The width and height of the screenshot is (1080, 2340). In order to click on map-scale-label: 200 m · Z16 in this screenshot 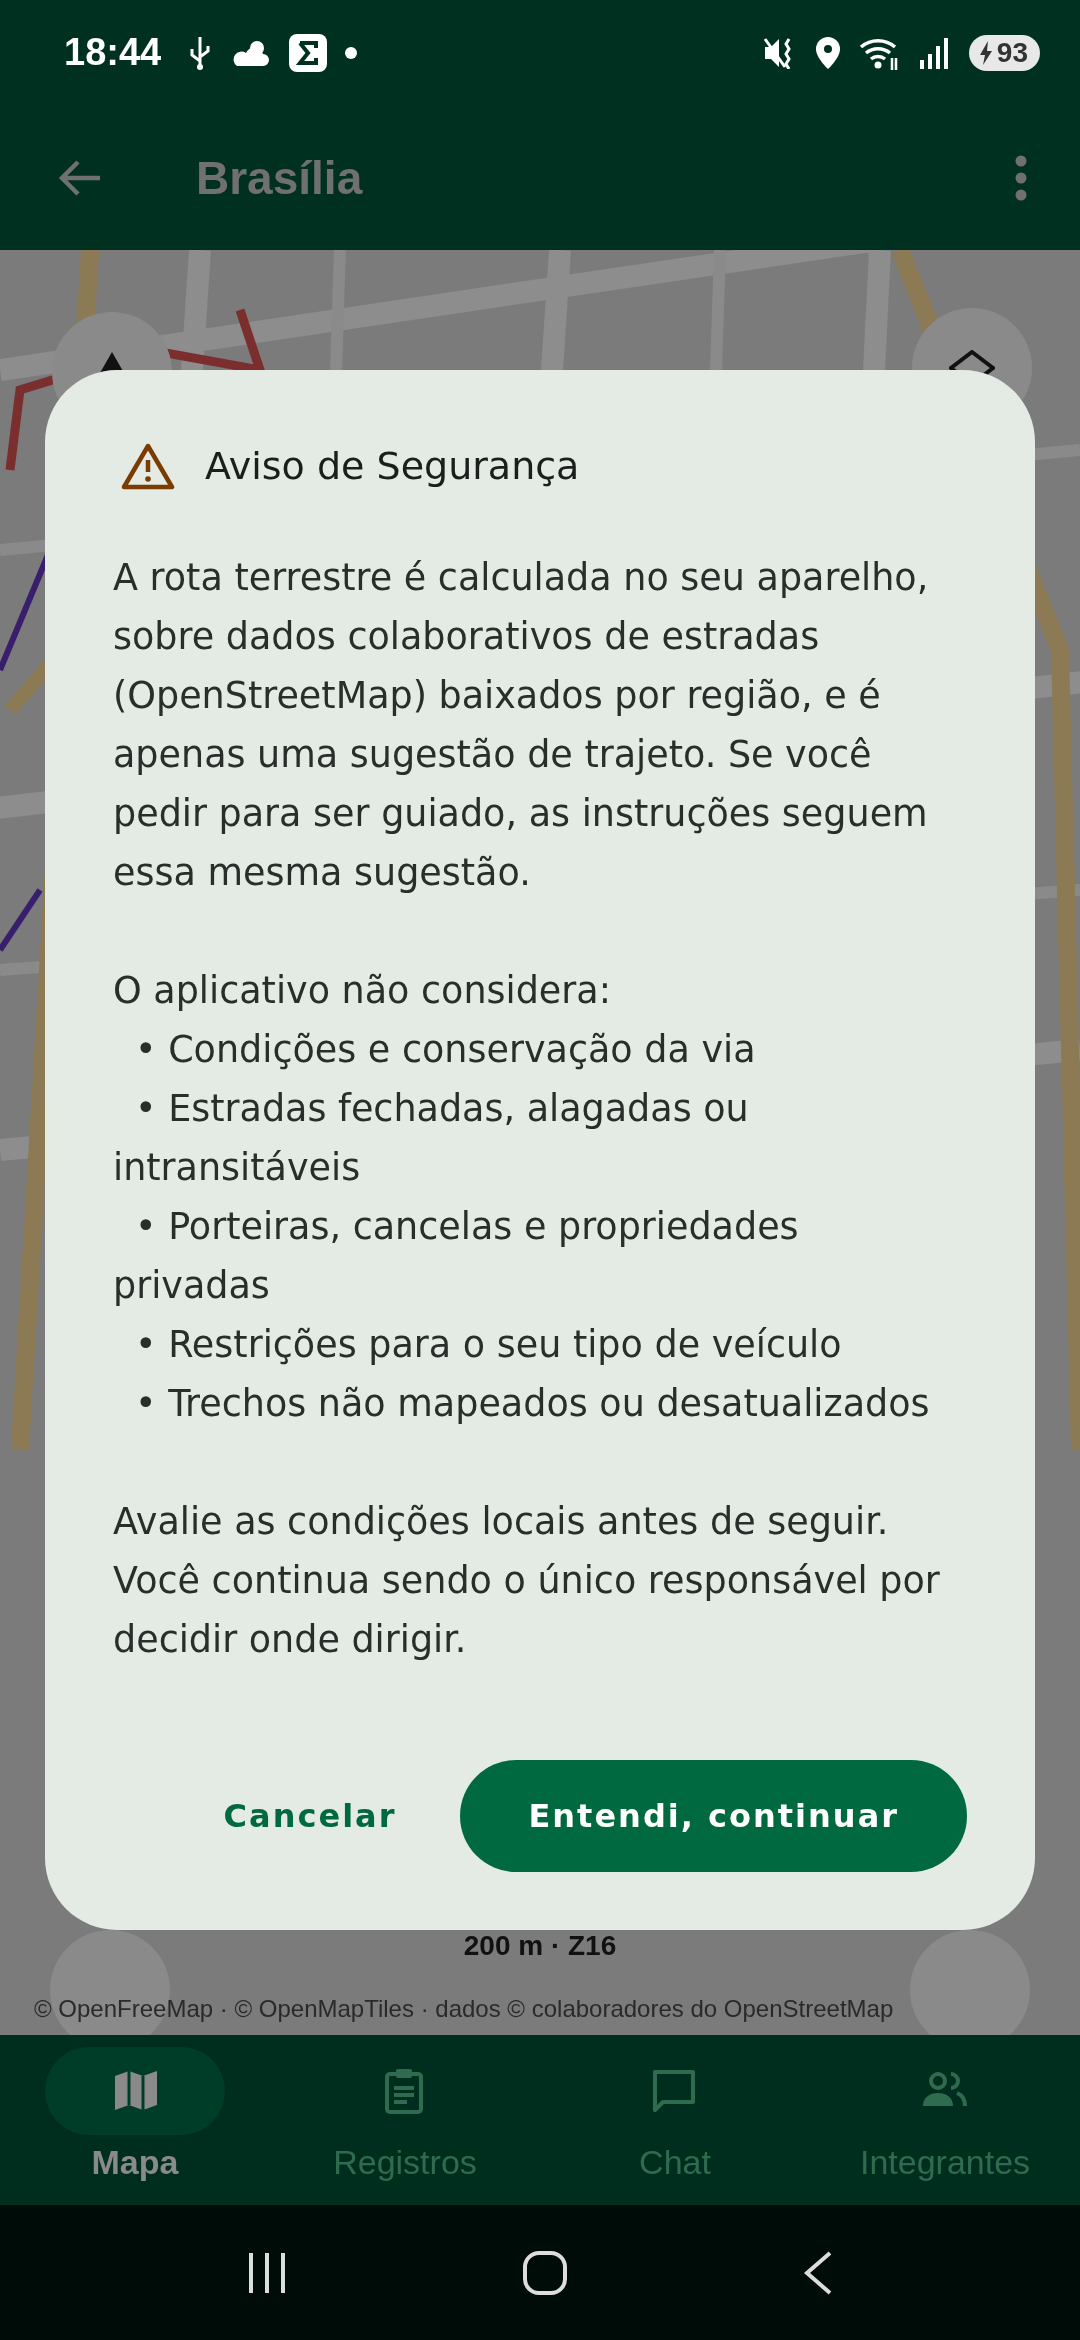, I will do `click(540, 1946)`.